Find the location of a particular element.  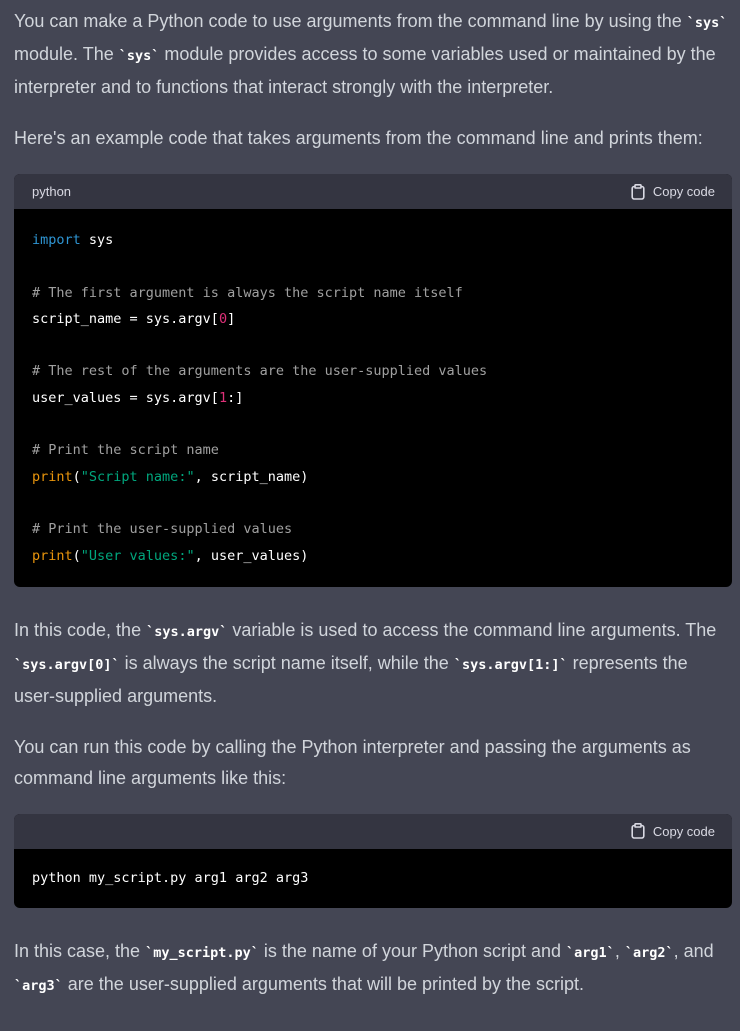

inline-code: `my_script.py` is located at coordinates (202, 953).